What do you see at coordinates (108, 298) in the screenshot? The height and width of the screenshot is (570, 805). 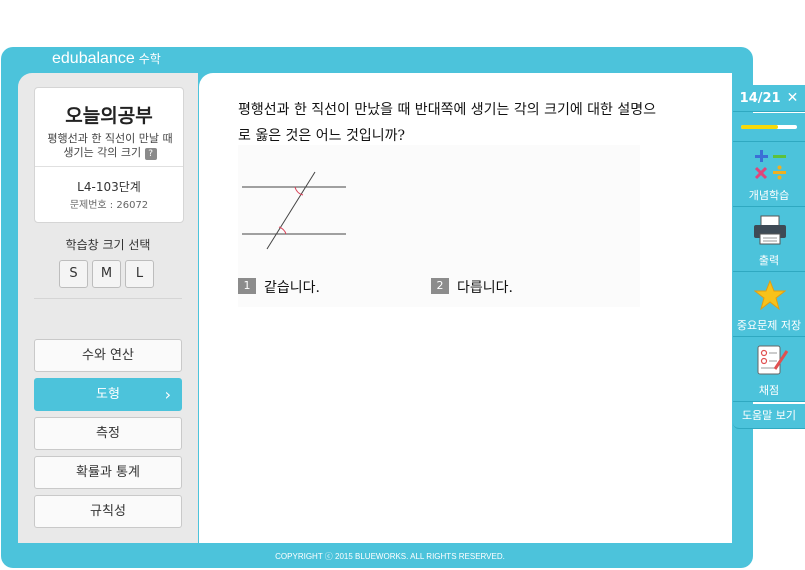 I see `left-divider` at bounding box center [108, 298].